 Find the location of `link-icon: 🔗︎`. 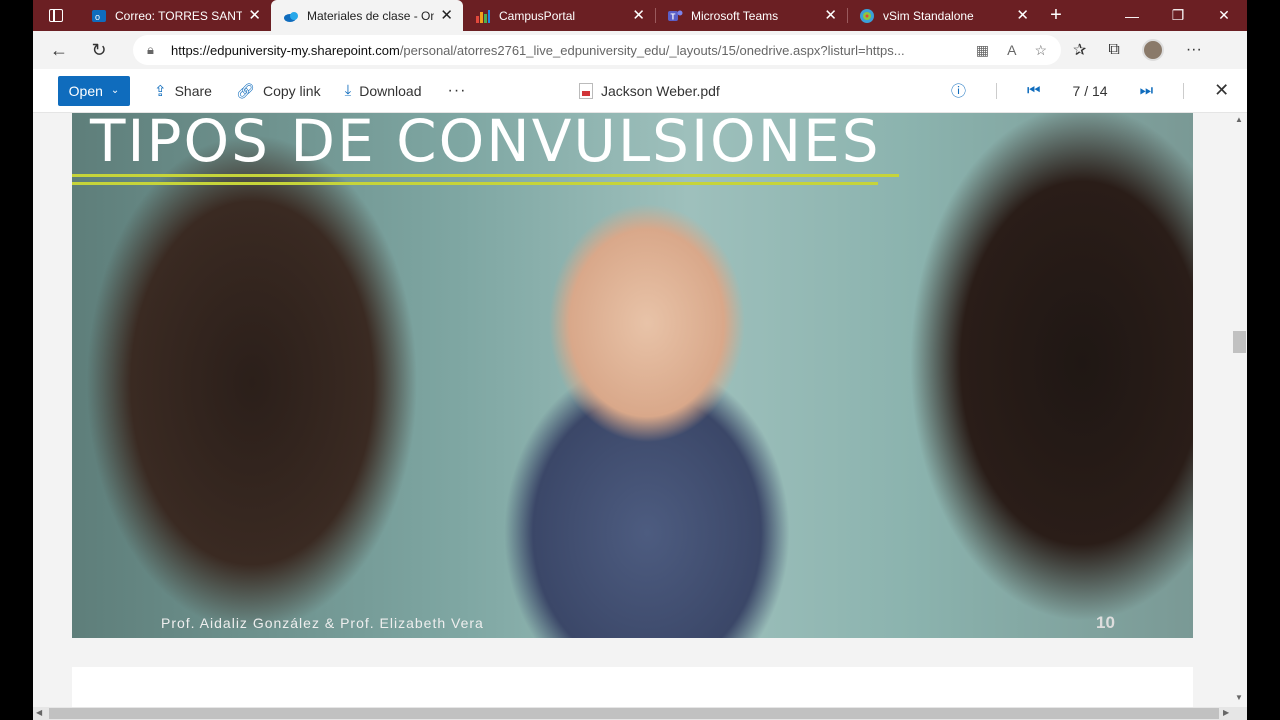

link-icon: 🔗︎ is located at coordinates (245, 91).